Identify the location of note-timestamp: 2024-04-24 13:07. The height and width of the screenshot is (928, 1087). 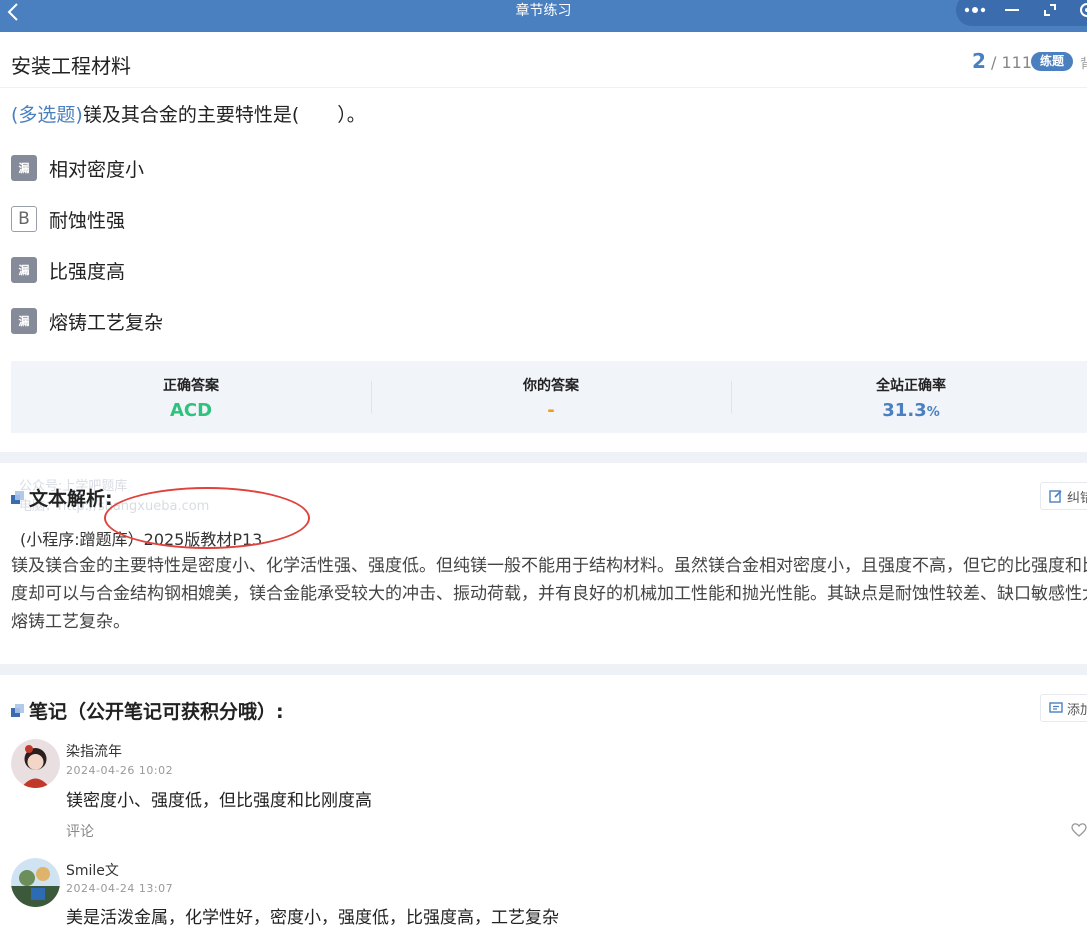
(119, 888).